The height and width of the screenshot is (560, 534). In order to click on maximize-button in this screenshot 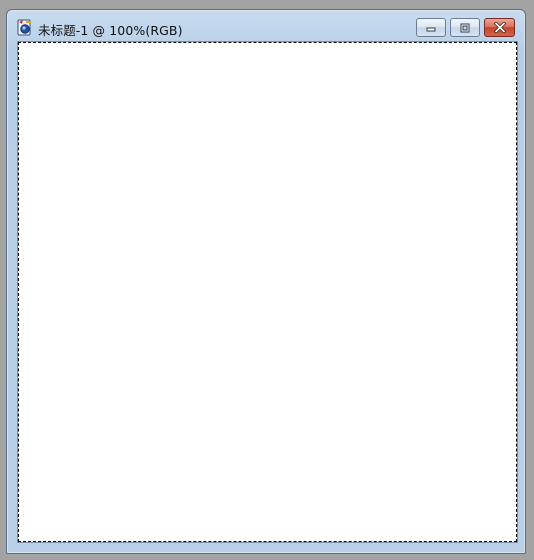, I will do `click(465, 27)`.